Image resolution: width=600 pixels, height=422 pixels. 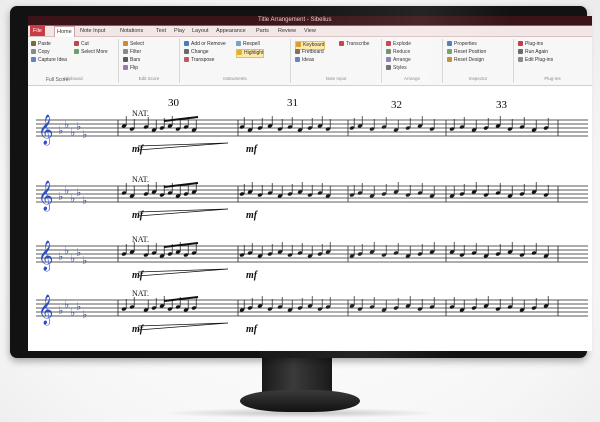 I want to click on menu-appearance: Appearance, so click(x=231, y=31).